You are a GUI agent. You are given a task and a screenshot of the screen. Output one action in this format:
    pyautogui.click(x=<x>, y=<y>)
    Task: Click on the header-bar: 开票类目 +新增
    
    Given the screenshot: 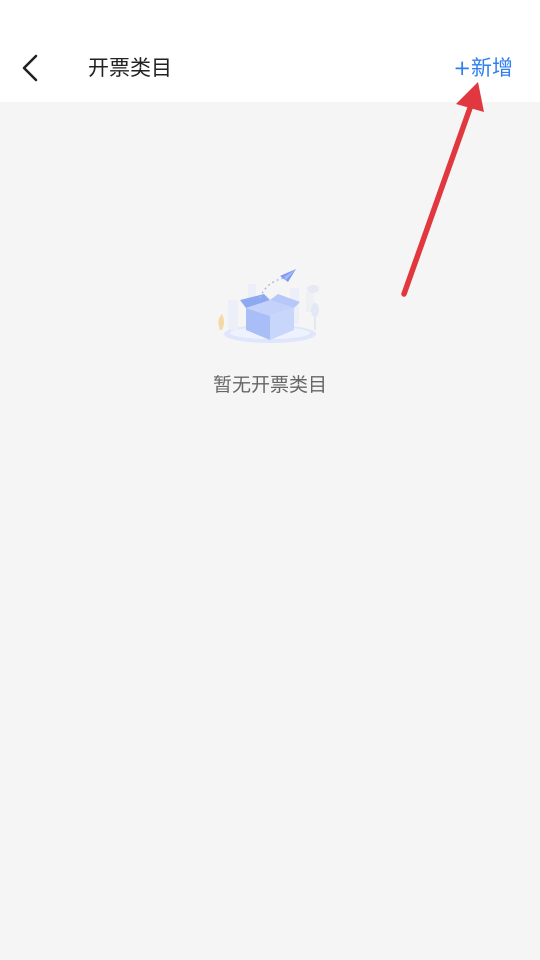 What is the action you would take?
    pyautogui.click(x=270, y=68)
    